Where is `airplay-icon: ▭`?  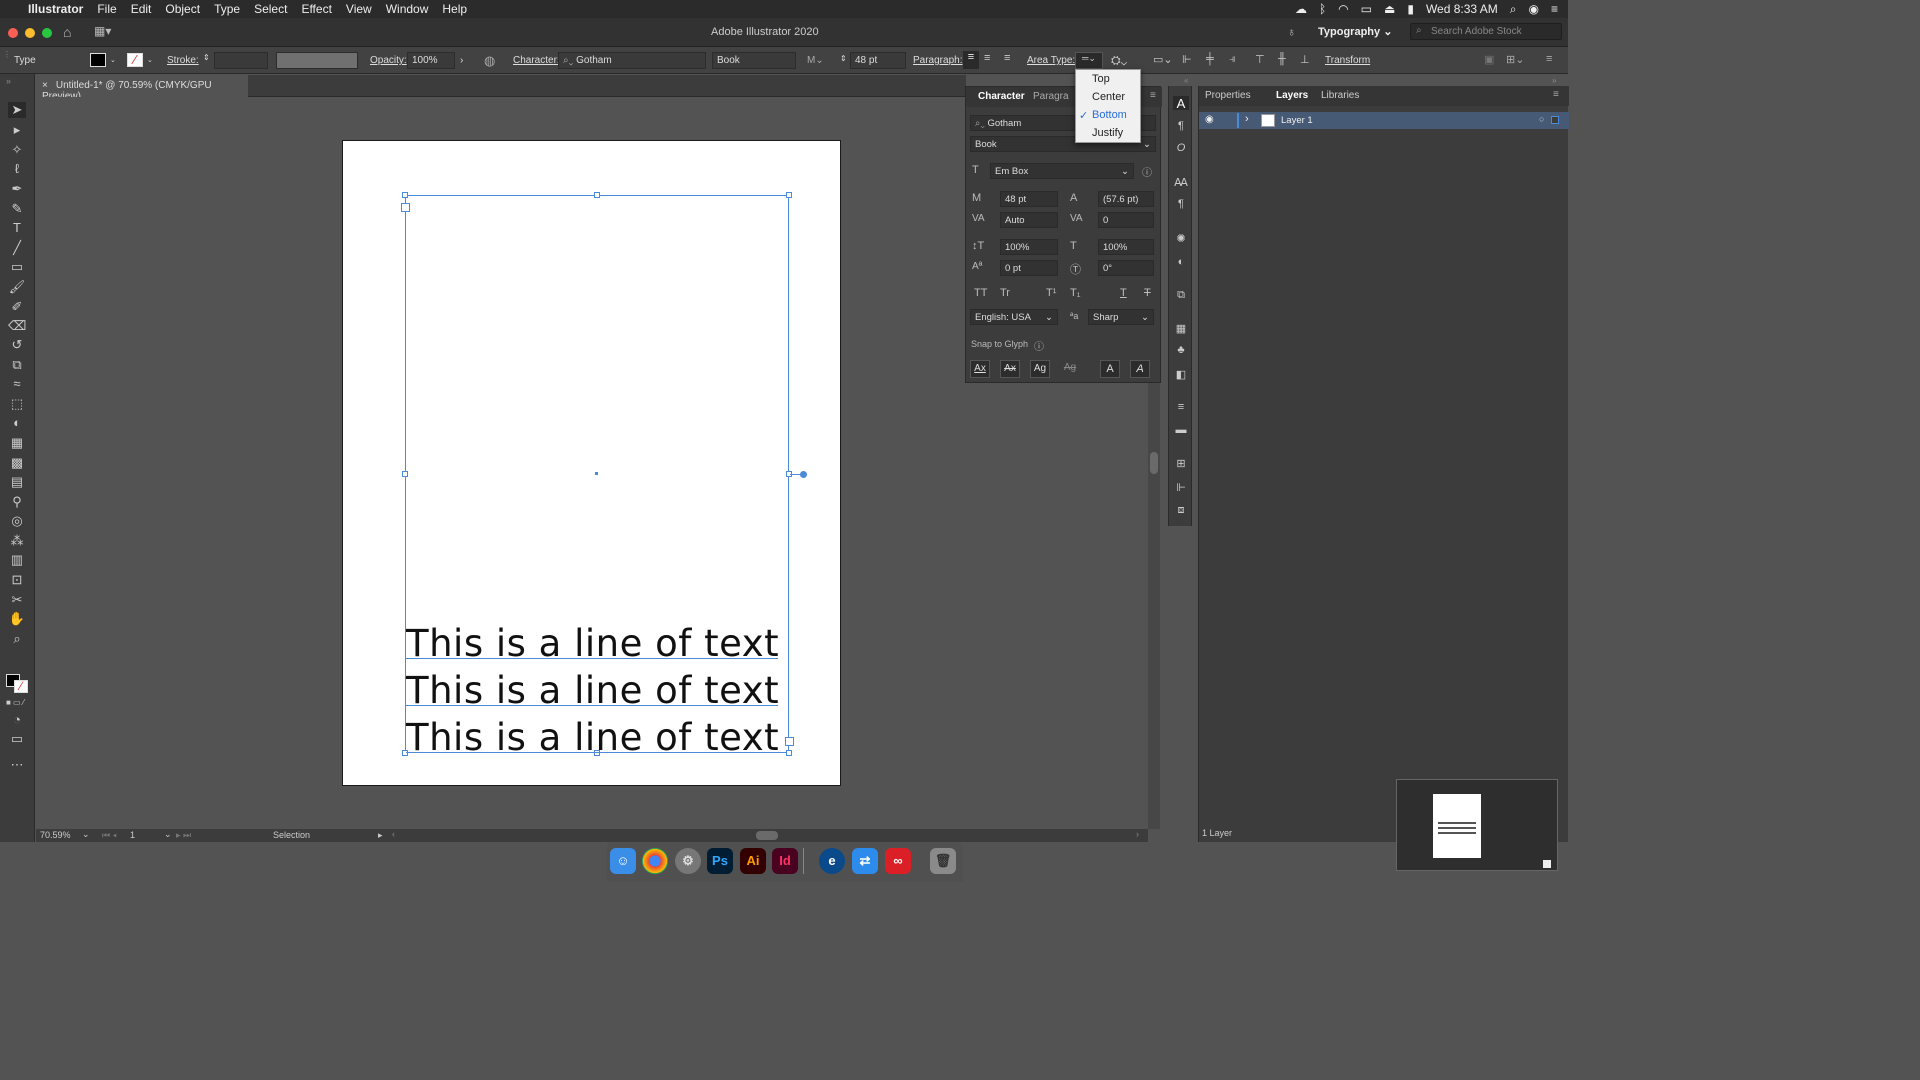
airplay-icon: ▭ is located at coordinates (1366, 9).